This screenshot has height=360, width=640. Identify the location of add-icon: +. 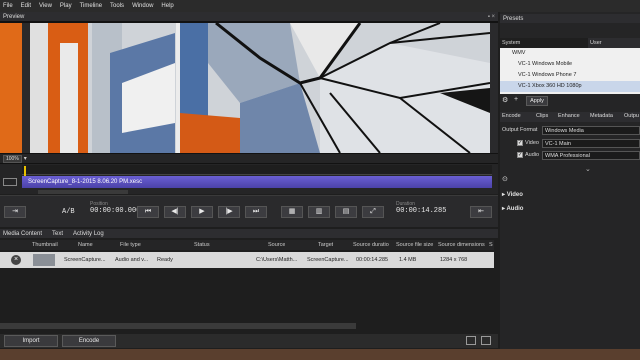
(516, 99).